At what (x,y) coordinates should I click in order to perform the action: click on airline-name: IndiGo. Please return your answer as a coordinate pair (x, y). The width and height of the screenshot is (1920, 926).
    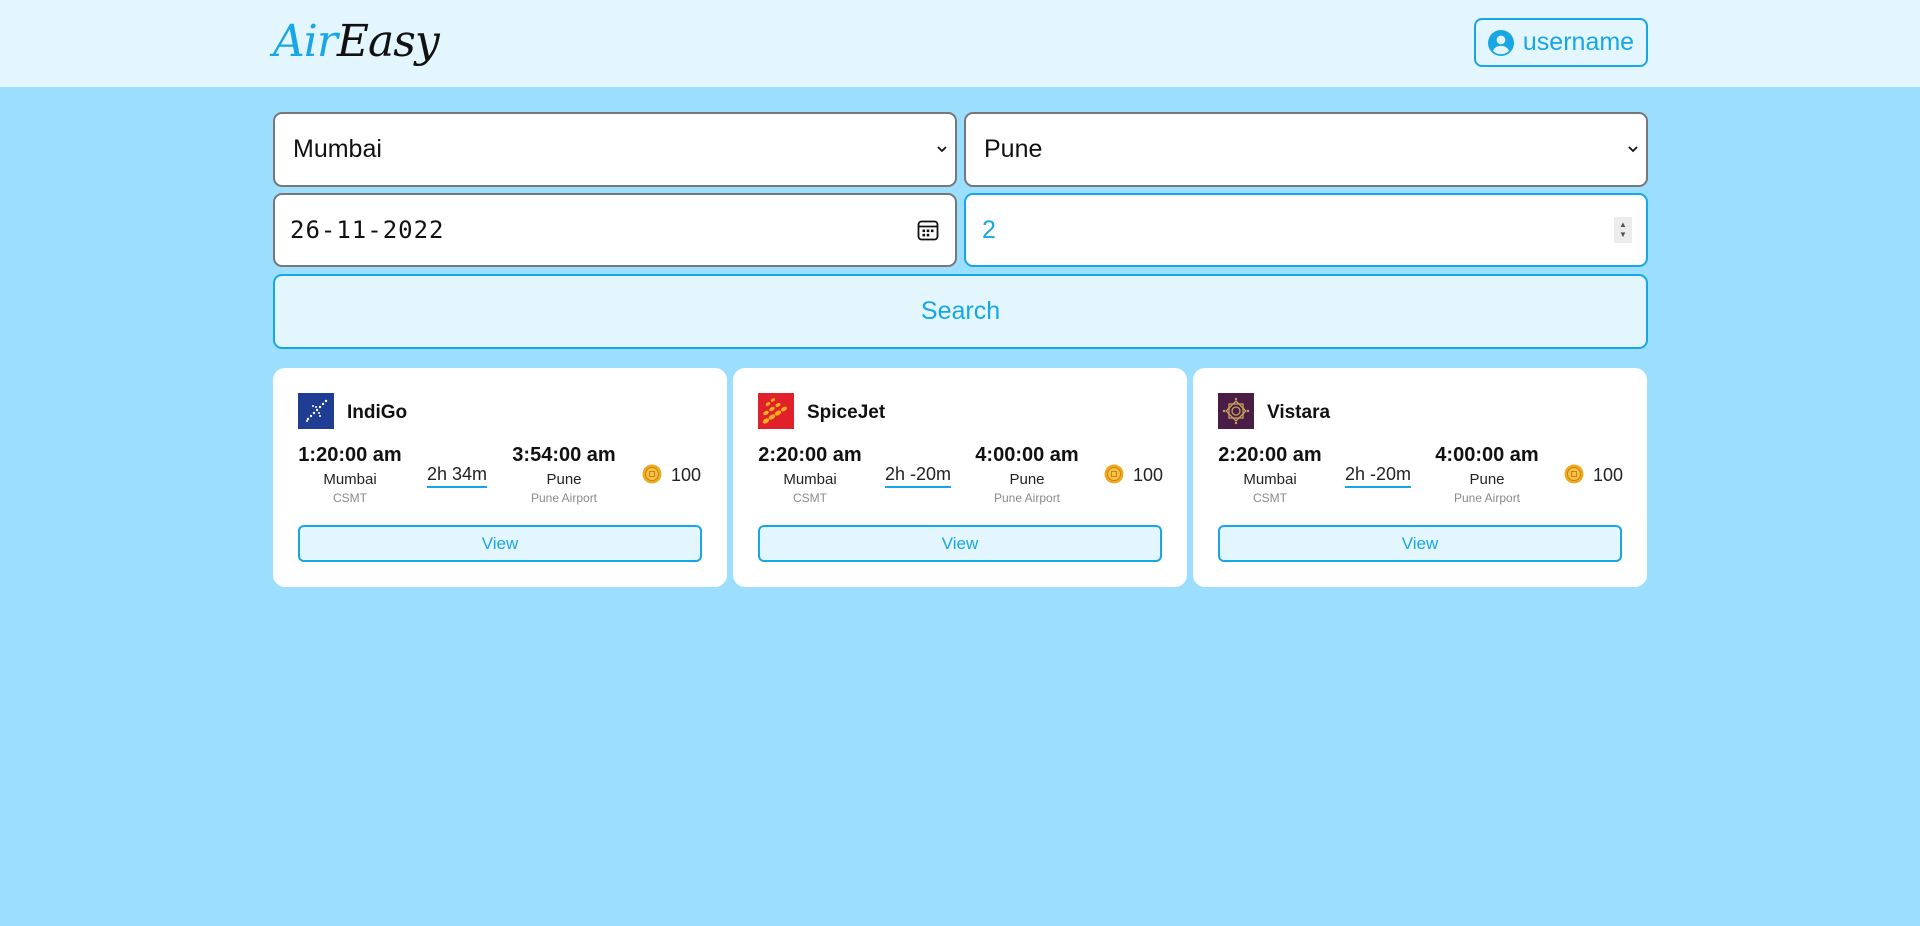
    Looking at the image, I should click on (377, 412).